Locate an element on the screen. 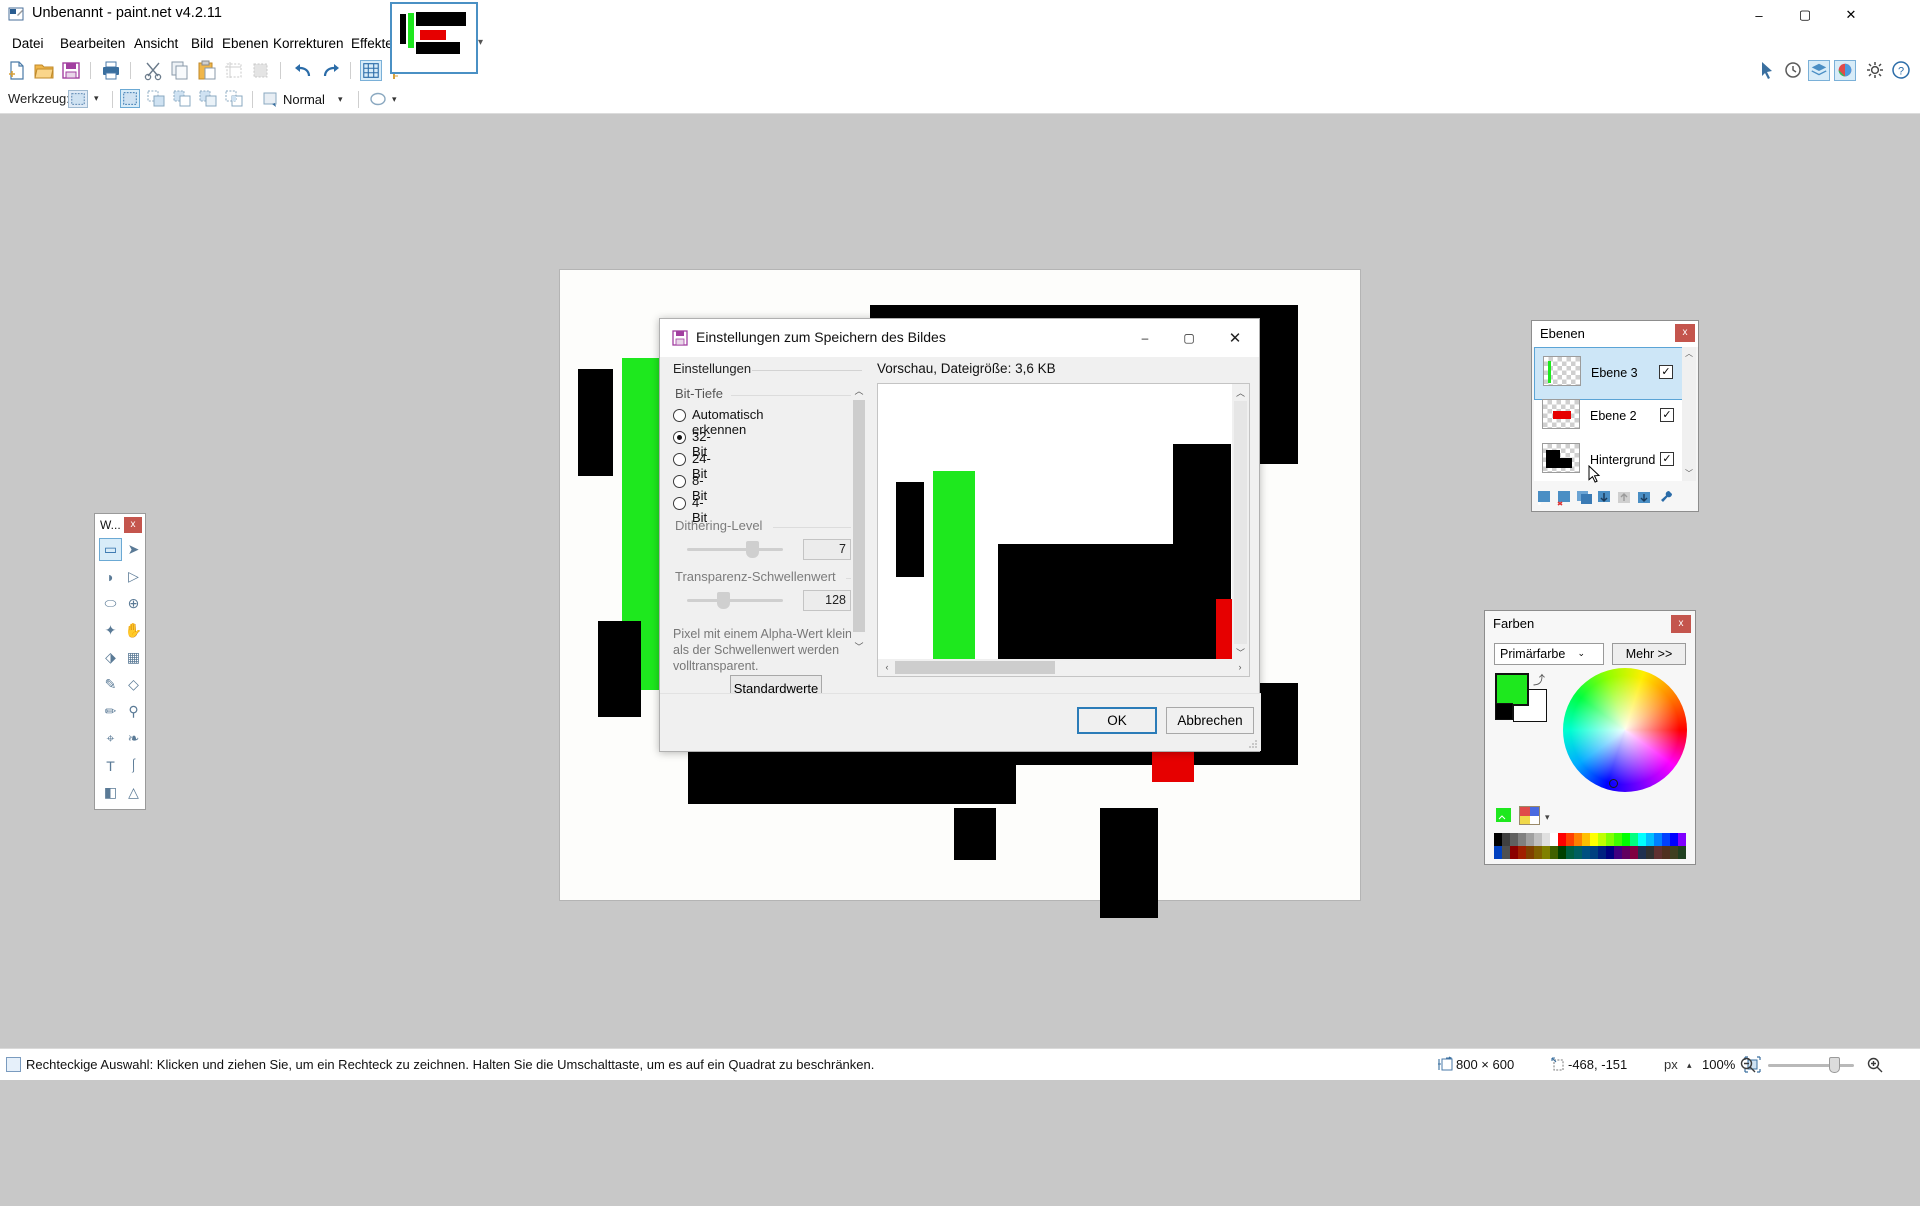 The image size is (1920, 1206). image-thumbnail is located at coordinates (434, 38).